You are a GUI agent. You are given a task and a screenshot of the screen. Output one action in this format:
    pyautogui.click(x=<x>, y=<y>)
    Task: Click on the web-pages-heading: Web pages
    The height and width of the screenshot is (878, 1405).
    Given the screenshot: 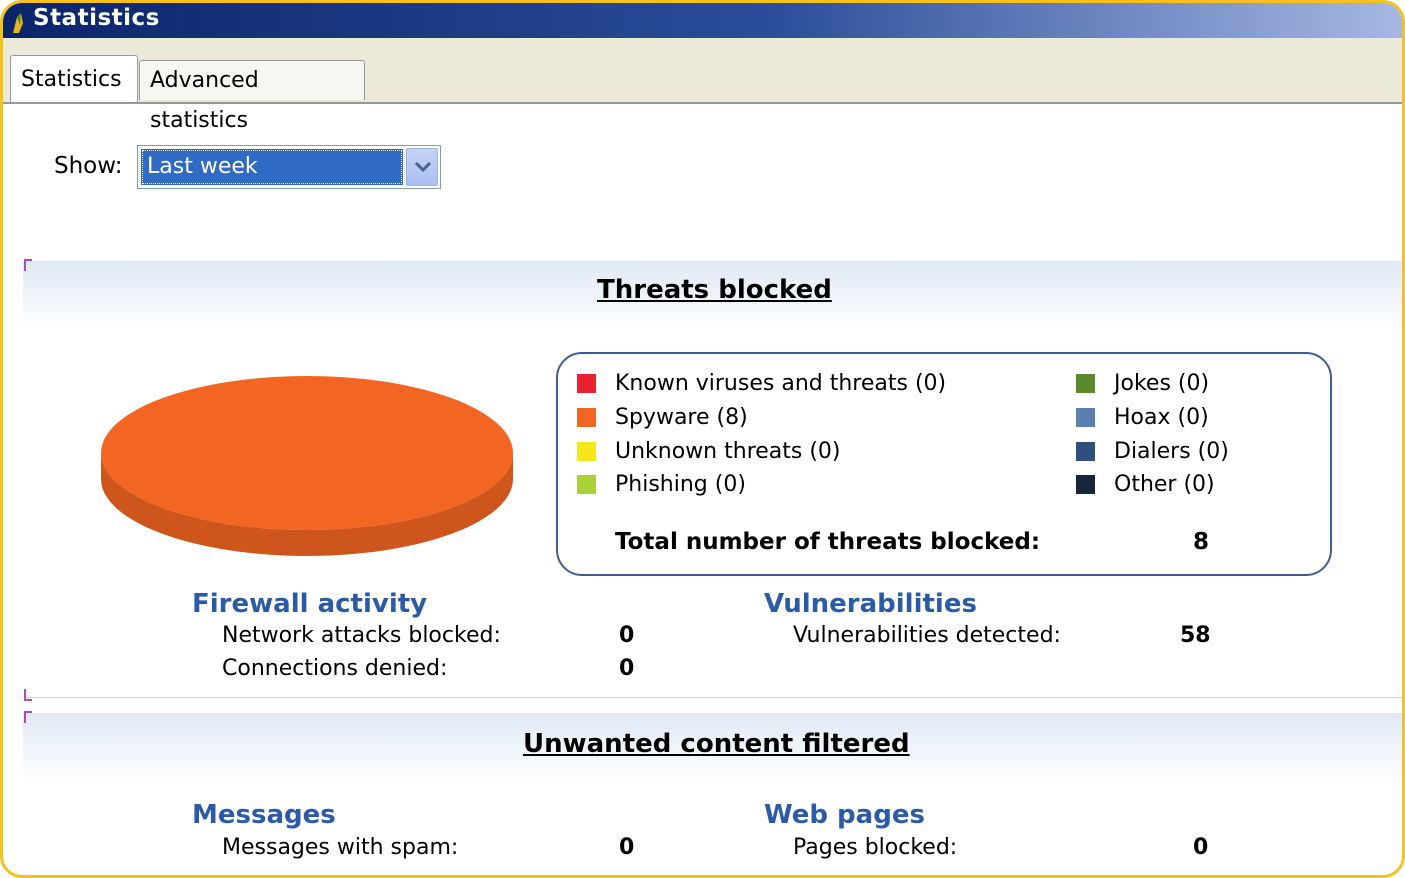 What is the action you would take?
    pyautogui.click(x=844, y=815)
    